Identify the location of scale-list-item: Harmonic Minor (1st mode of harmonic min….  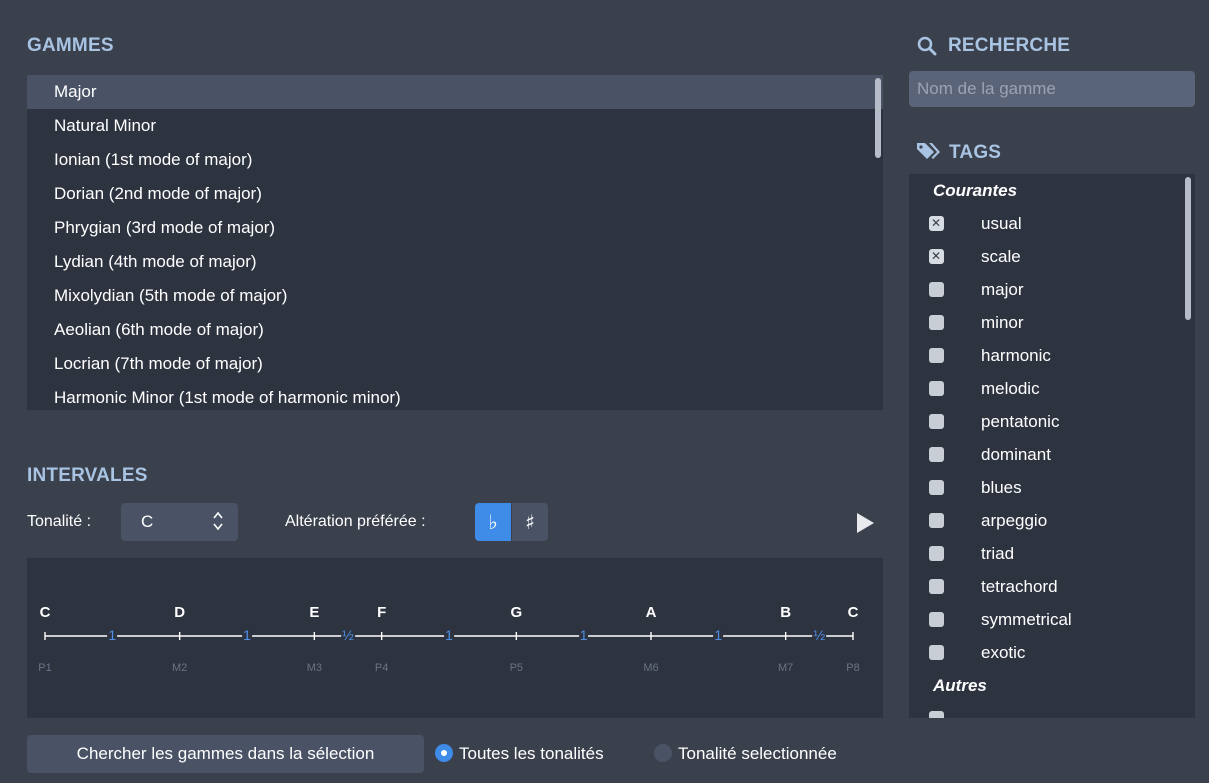
(455, 395).